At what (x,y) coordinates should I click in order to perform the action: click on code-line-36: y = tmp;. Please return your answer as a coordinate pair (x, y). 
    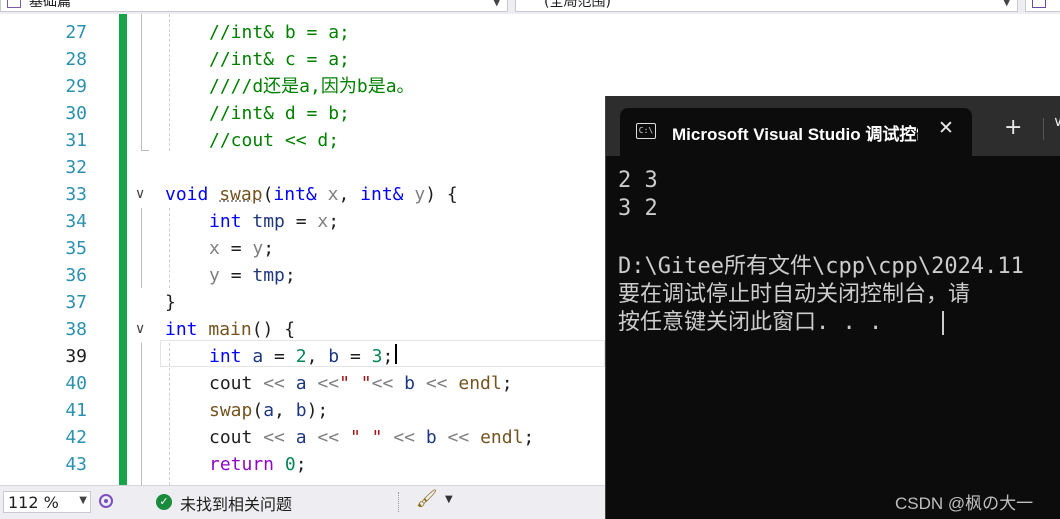
    Looking at the image, I should click on (252, 275).